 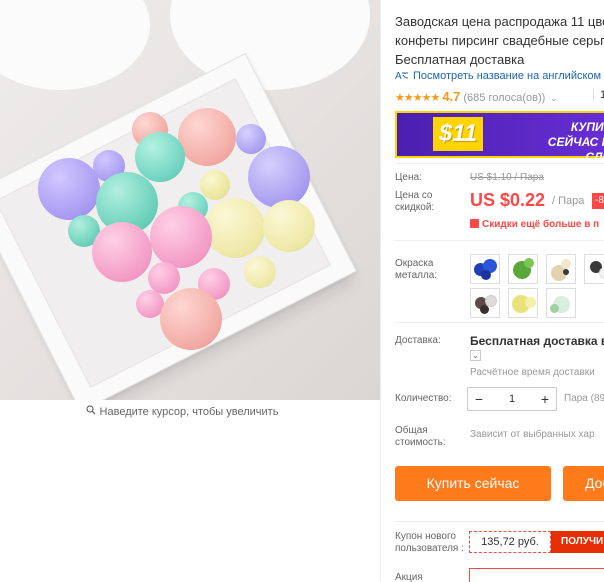 I want to click on increment-button: +, so click(x=545, y=399).